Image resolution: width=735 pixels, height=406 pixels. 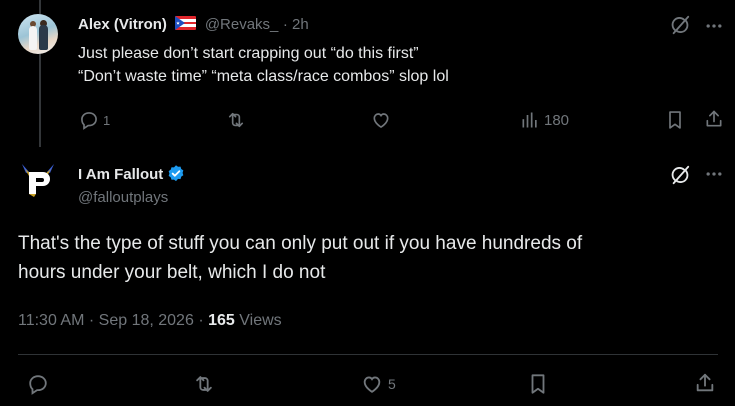 What do you see at coordinates (176, 173) in the screenshot?
I see `verified-icon` at bounding box center [176, 173].